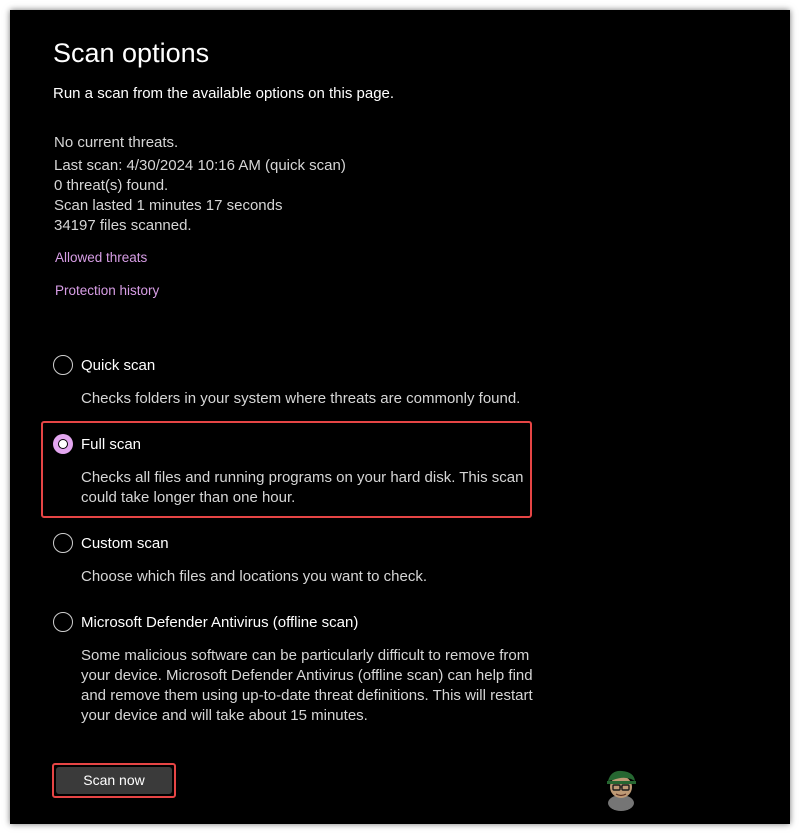 The height and width of the screenshot is (834, 800). What do you see at coordinates (131, 53) in the screenshot?
I see `page-title: Scan options` at bounding box center [131, 53].